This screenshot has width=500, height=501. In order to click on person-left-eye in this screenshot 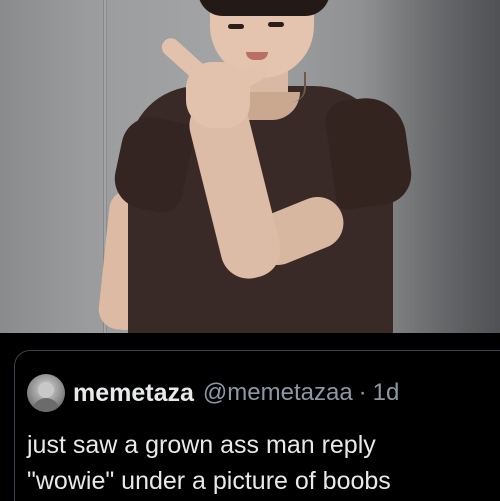, I will do `click(236, 26)`.